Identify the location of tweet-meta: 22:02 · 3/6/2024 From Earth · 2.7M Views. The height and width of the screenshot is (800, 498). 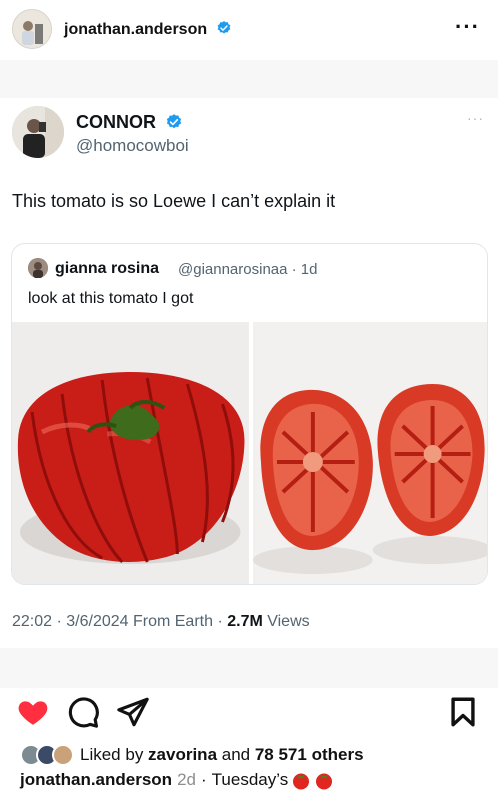
(161, 622).